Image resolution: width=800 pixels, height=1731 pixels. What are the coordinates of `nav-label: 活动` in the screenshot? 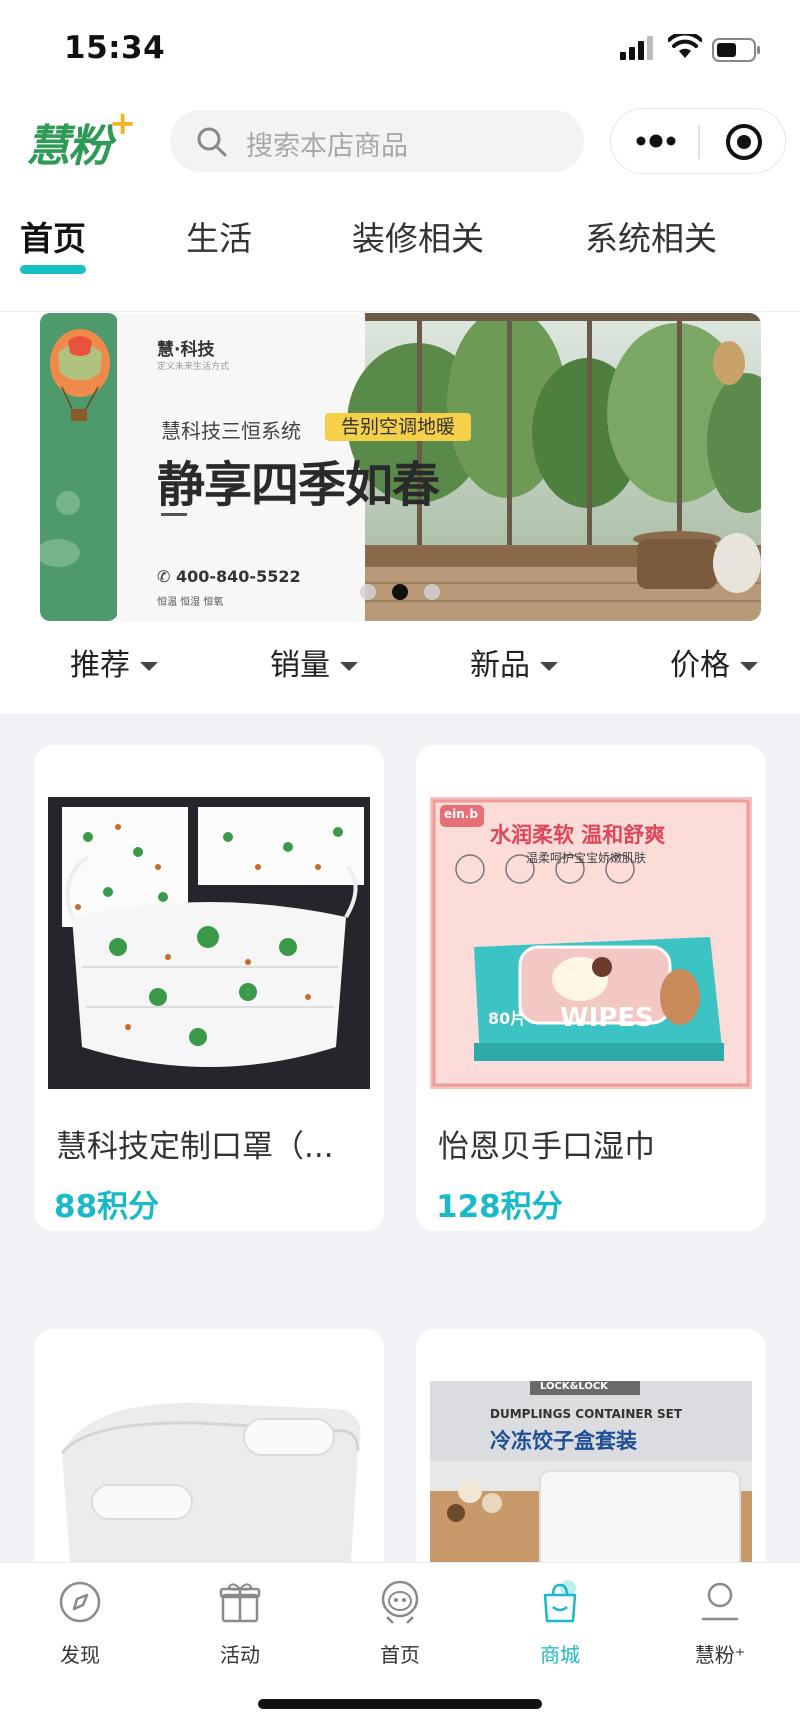 It's located at (240, 1655).